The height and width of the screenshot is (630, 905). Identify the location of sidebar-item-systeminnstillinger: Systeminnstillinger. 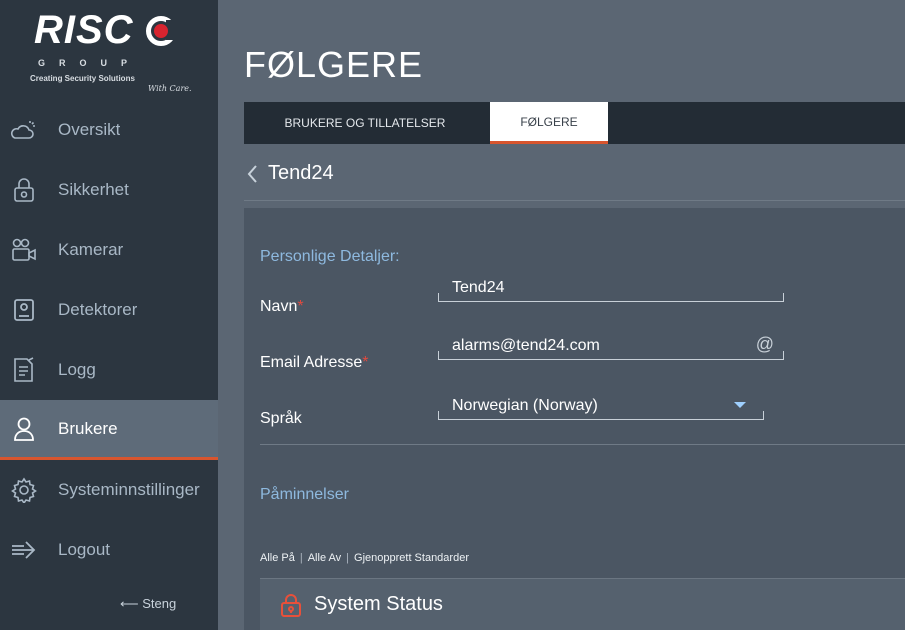
(109, 490).